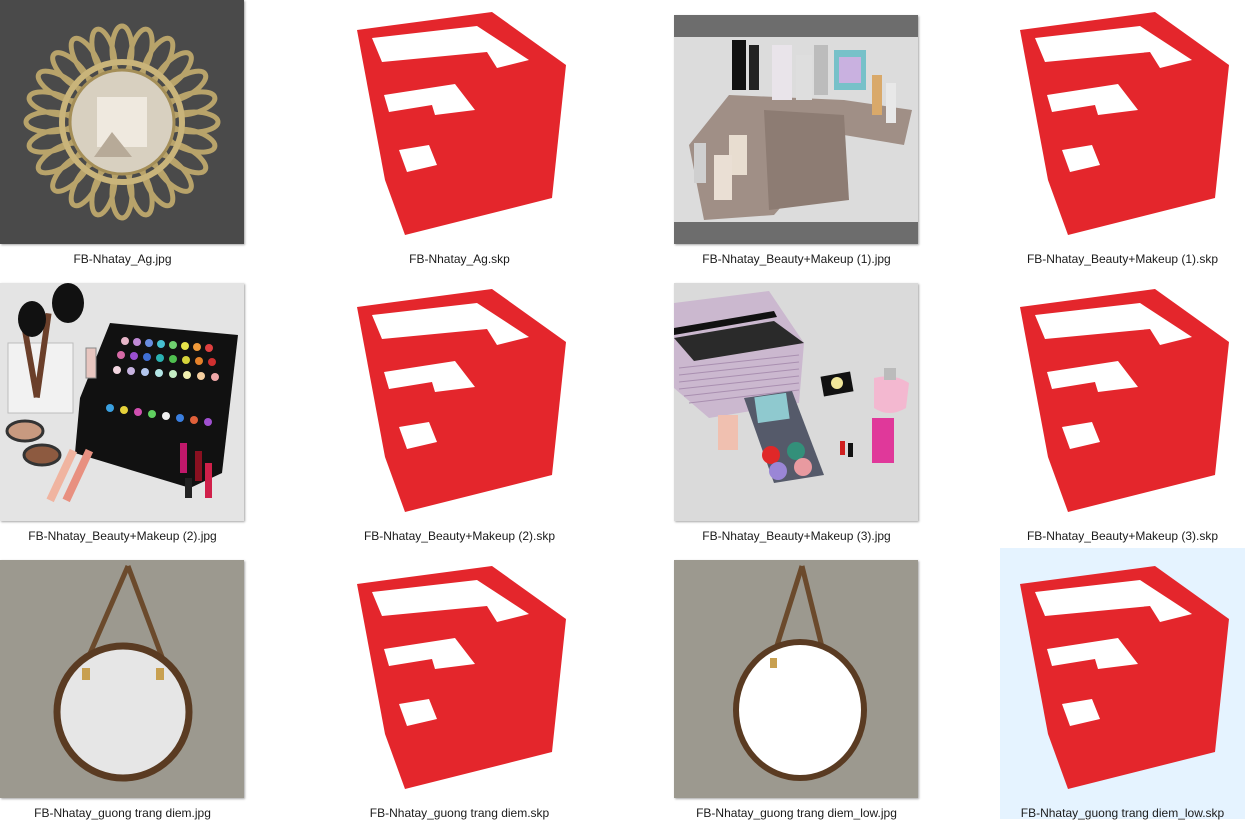 This screenshot has height=826, width=1245. Describe the element at coordinates (1122, 813) in the screenshot. I see `file-name: FB-Nhatay_guong trang diem_low.skp` at that location.